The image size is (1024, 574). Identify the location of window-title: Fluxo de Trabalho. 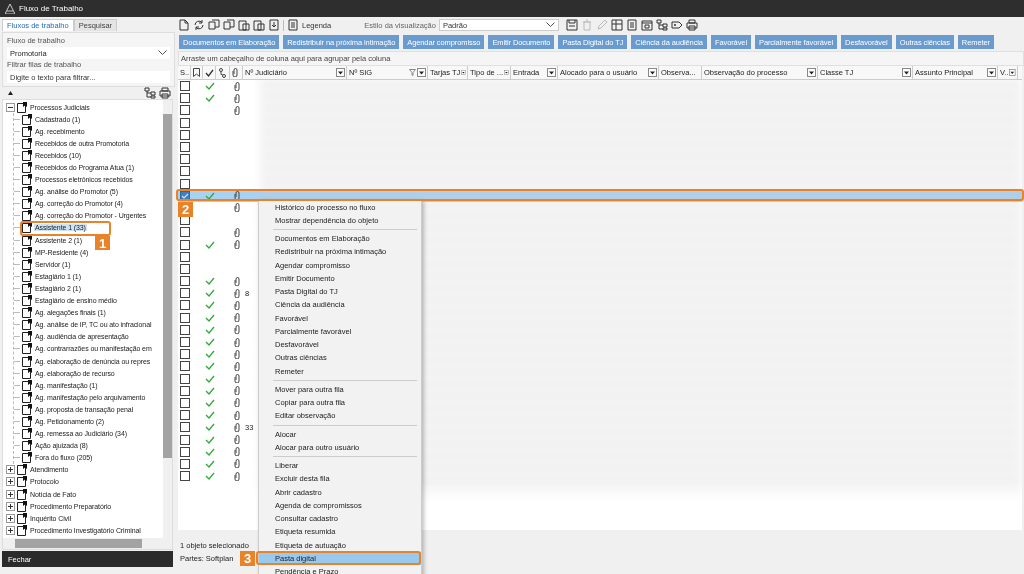
(51, 8).